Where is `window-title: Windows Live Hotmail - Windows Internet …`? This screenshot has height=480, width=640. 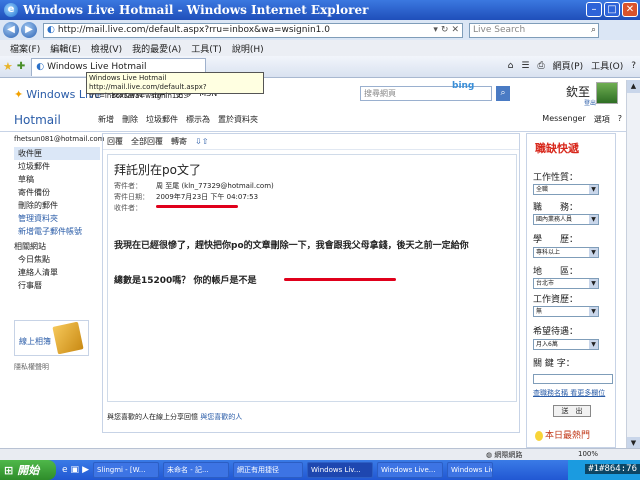 window-title: Windows Live Hotmail - Windows Internet … is located at coordinates (196, 10).